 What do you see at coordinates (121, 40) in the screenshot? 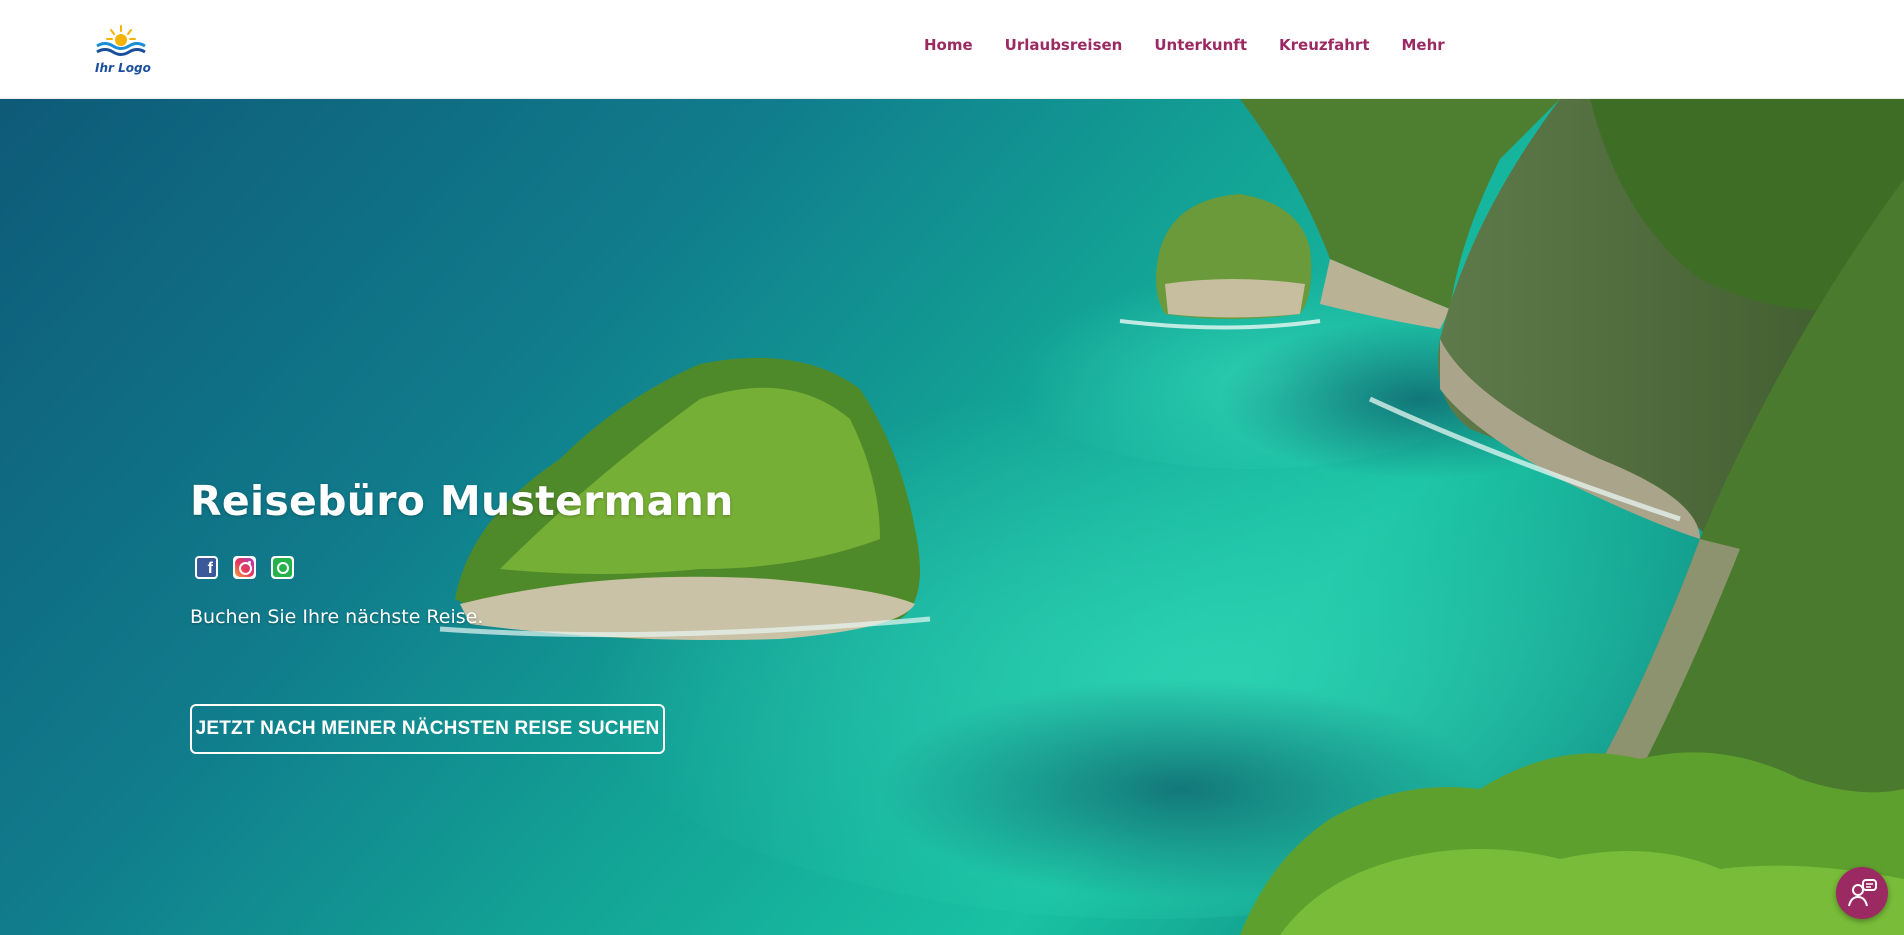
I see `logo-icon` at bounding box center [121, 40].